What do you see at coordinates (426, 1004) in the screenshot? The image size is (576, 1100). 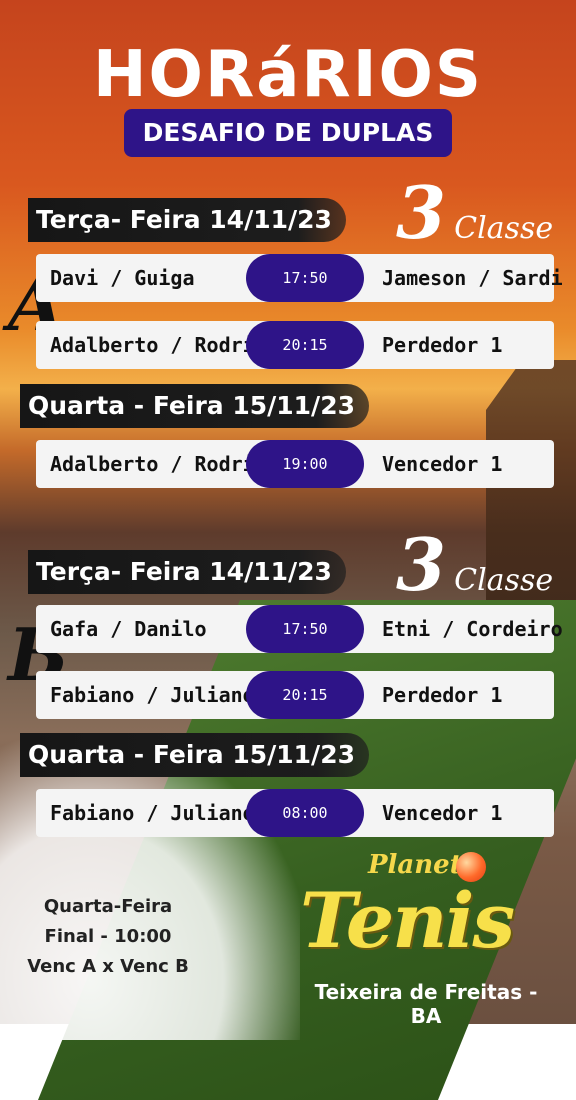 I see `city-label: Teixeira de Freitas - BA` at bounding box center [426, 1004].